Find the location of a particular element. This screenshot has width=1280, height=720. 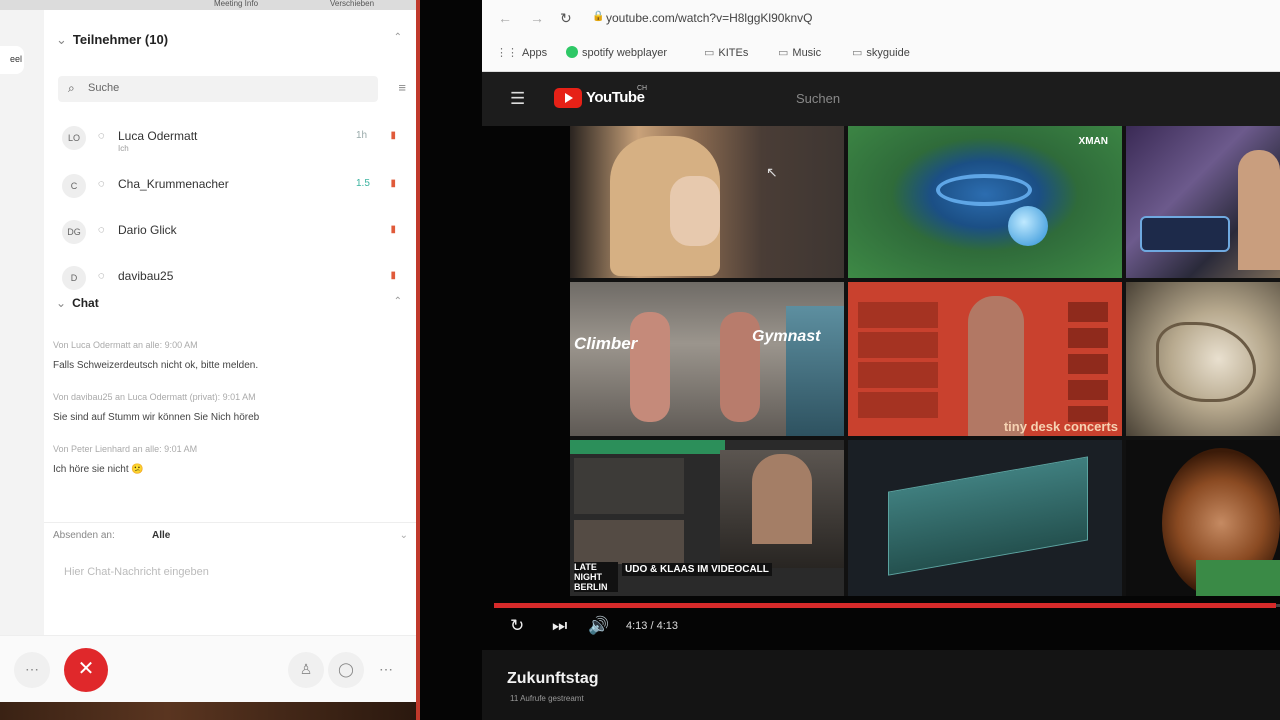

chat-button: ◯ is located at coordinates (346, 670).